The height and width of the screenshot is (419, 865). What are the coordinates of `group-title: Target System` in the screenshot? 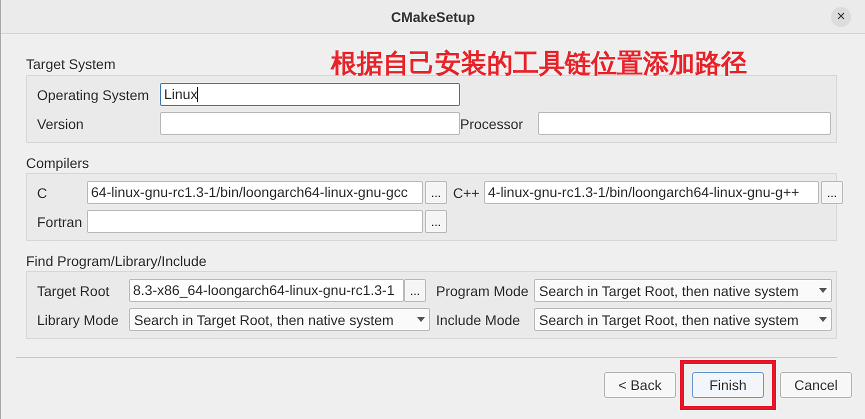 It's located at (71, 64).